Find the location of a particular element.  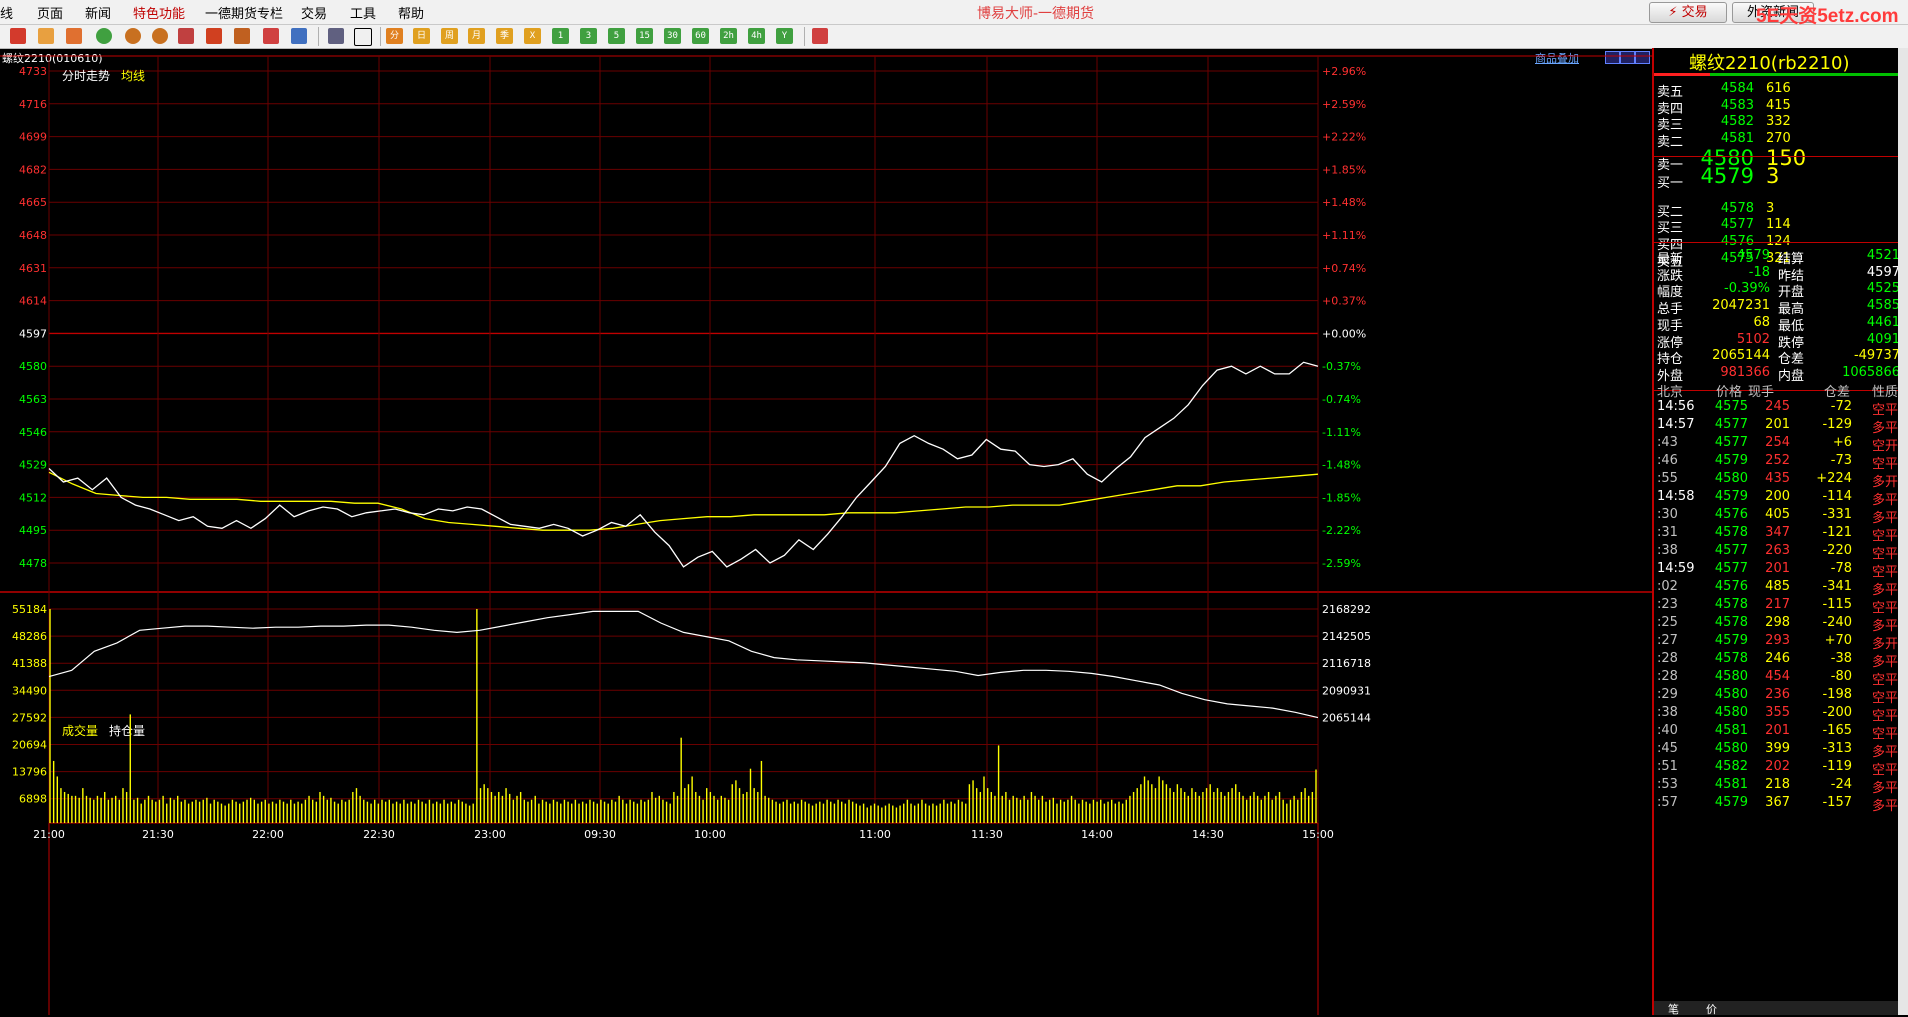

menu-item-features: 特色功能 is located at coordinates (159, 12).